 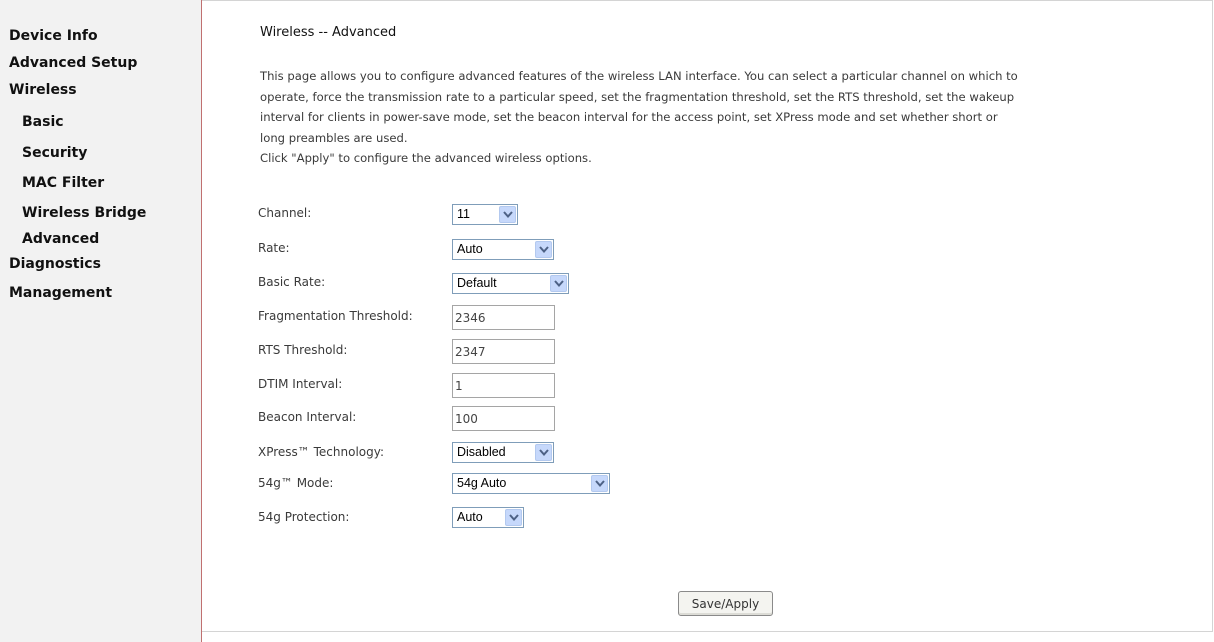 I want to click on sidebar-item-advanced: Advanced, so click(x=60, y=239).